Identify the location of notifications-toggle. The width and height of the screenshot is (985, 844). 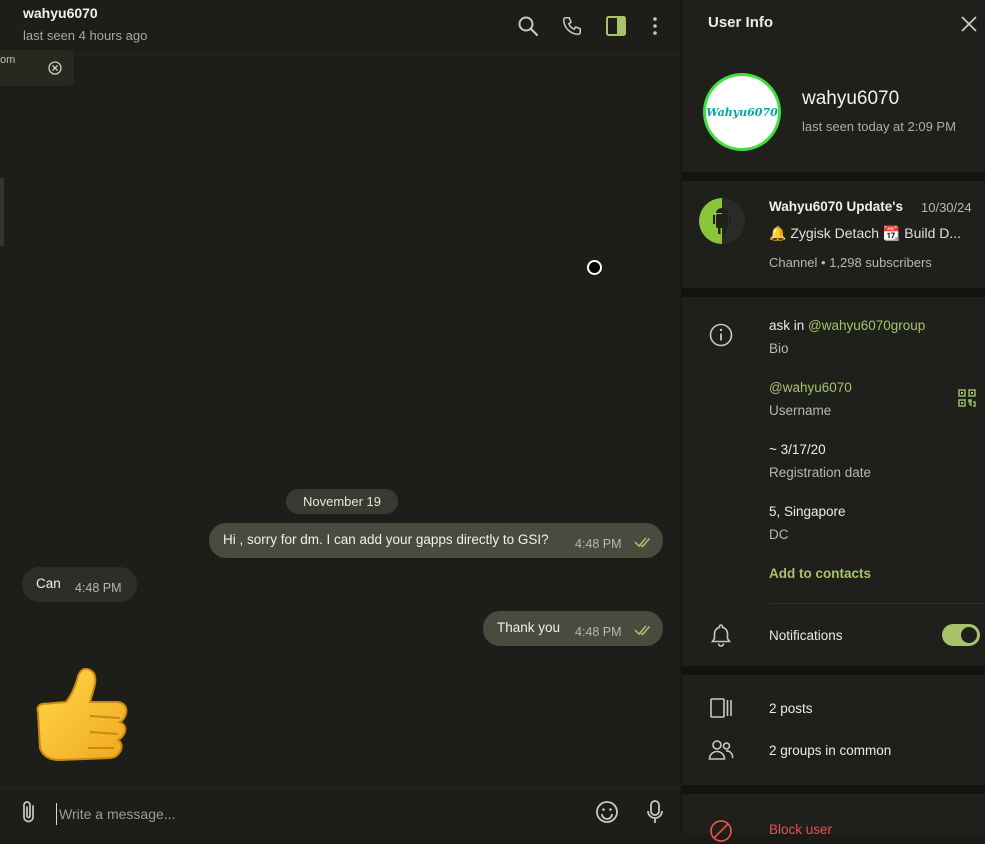
(961, 635).